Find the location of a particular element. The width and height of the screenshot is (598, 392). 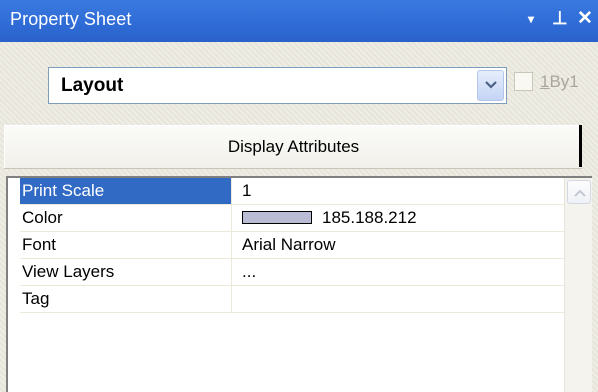

color-swatch is located at coordinates (277, 217).